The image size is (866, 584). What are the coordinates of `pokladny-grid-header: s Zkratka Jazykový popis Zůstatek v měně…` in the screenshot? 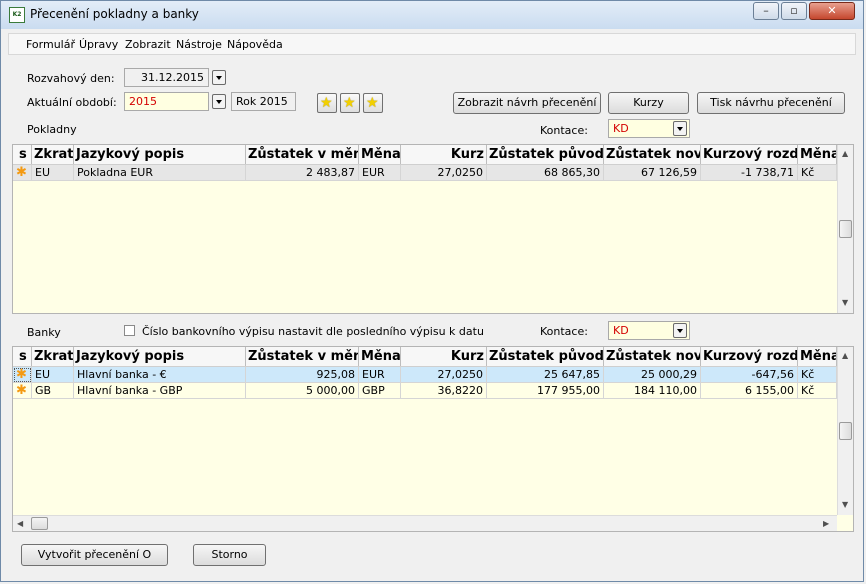 It's located at (425, 155).